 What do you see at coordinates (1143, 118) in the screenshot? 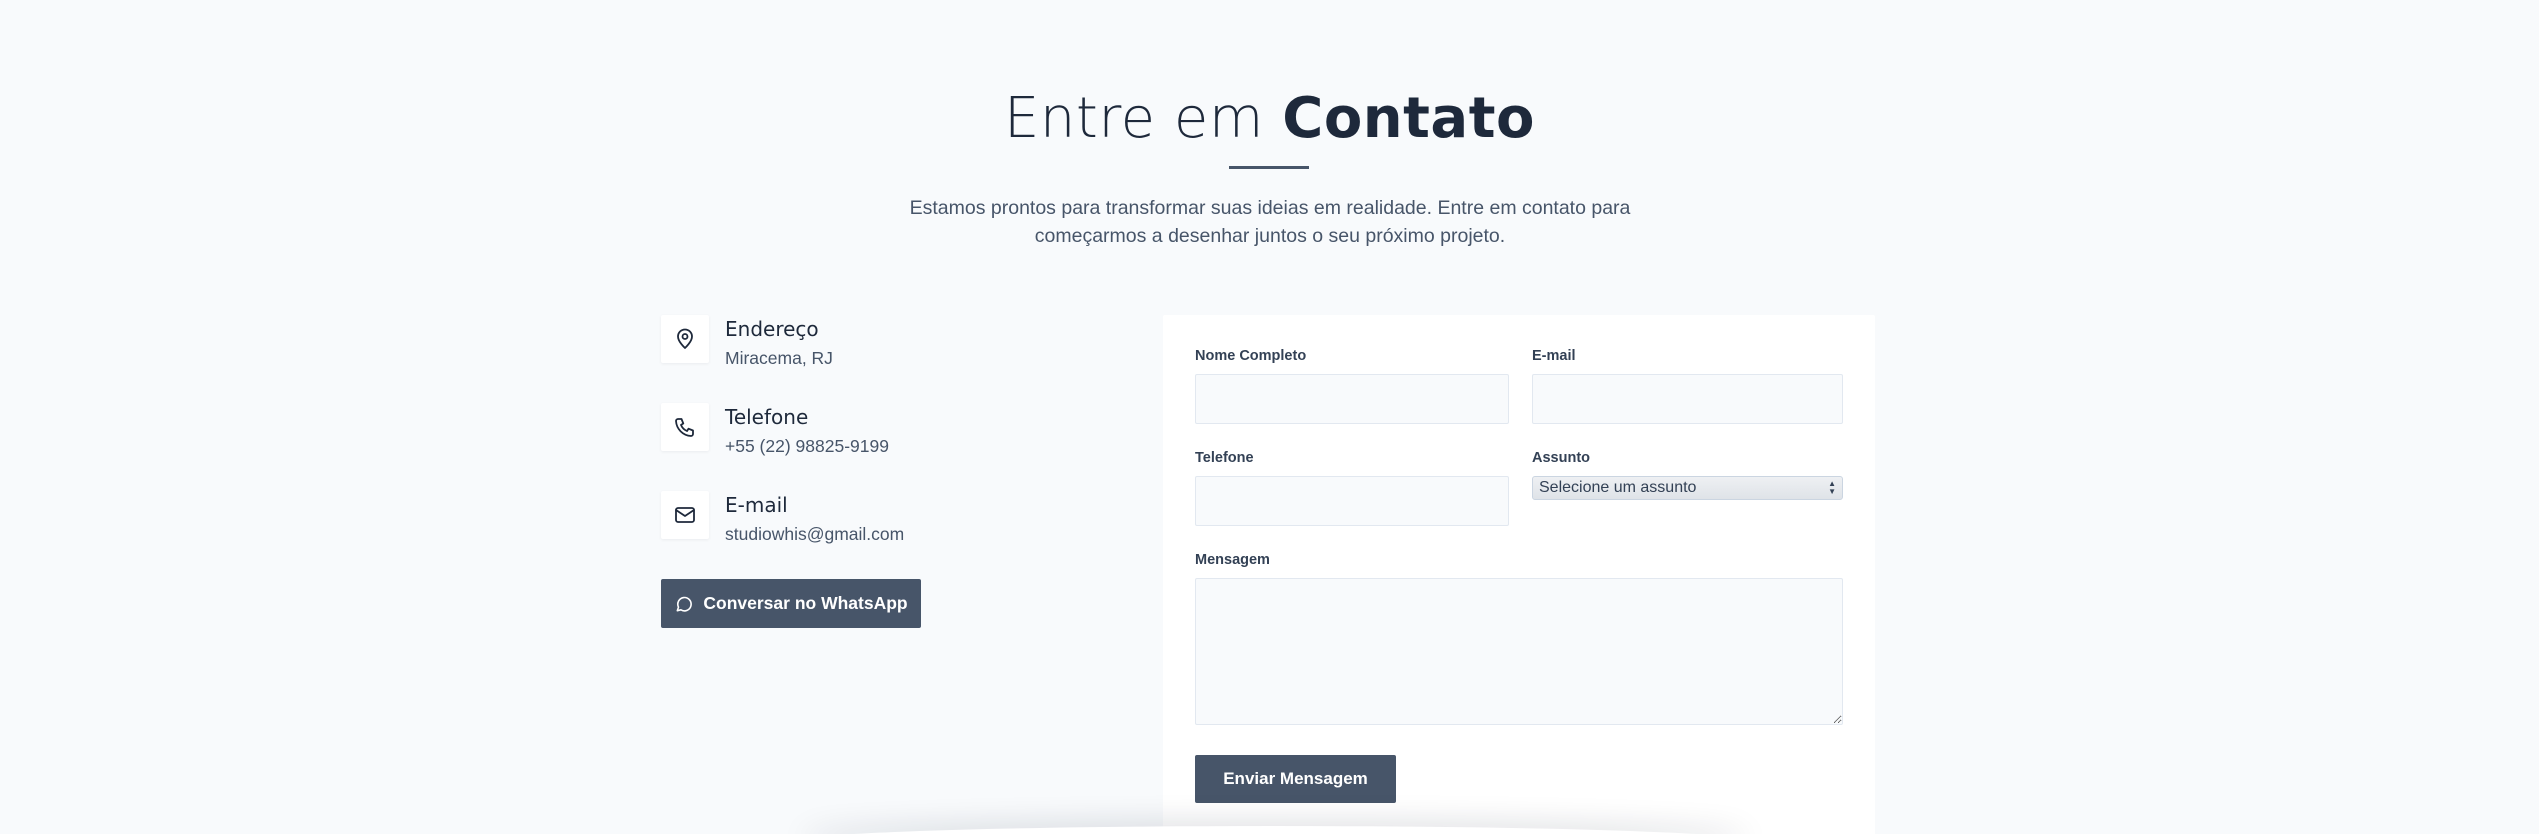
I see `section-title-light: Entre em` at bounding box center [1143, 118].